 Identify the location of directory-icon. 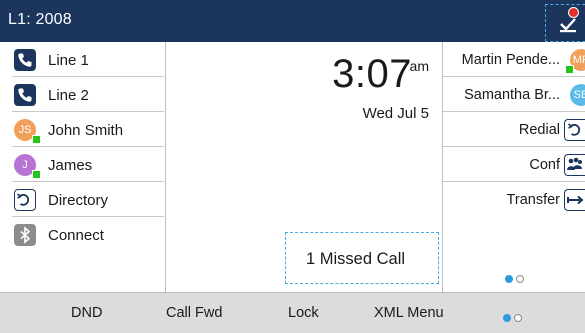
(25, 200).